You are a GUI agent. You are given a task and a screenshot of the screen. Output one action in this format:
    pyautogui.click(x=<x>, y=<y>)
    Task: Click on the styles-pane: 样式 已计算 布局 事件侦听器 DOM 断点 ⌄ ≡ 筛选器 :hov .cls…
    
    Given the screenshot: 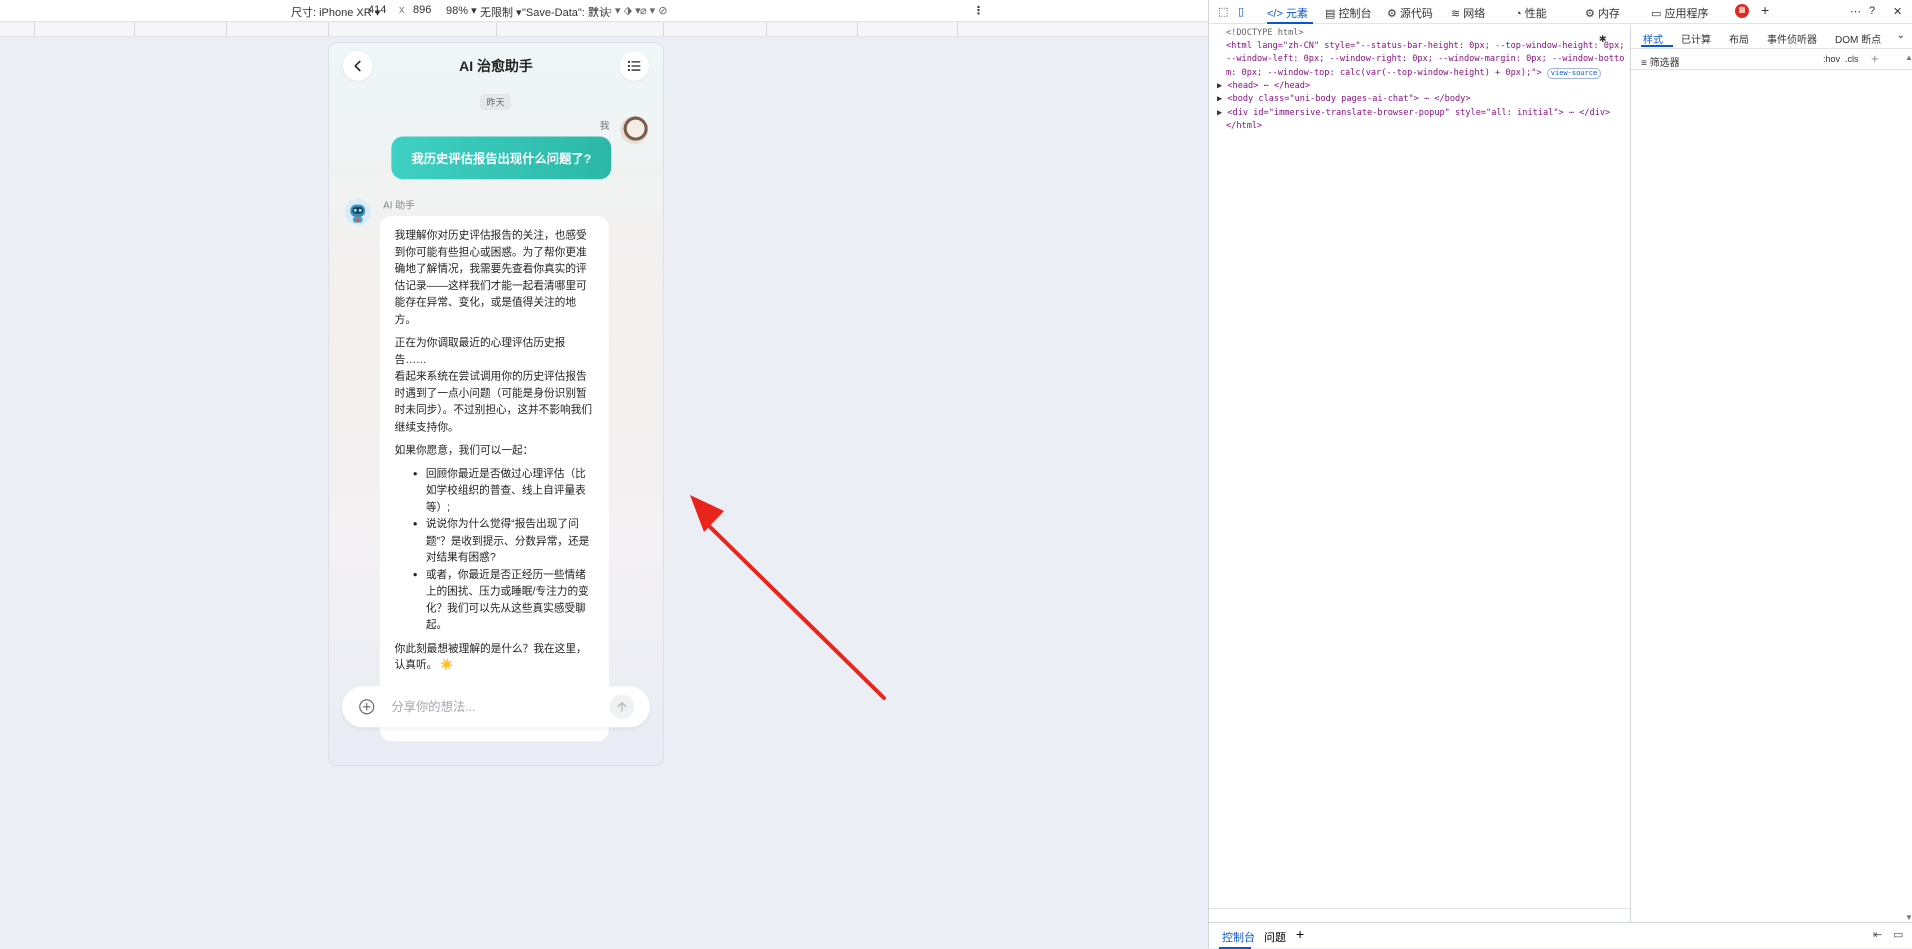 What is the action you would take?
    pyautogui.click(x=1771, y=475)
    